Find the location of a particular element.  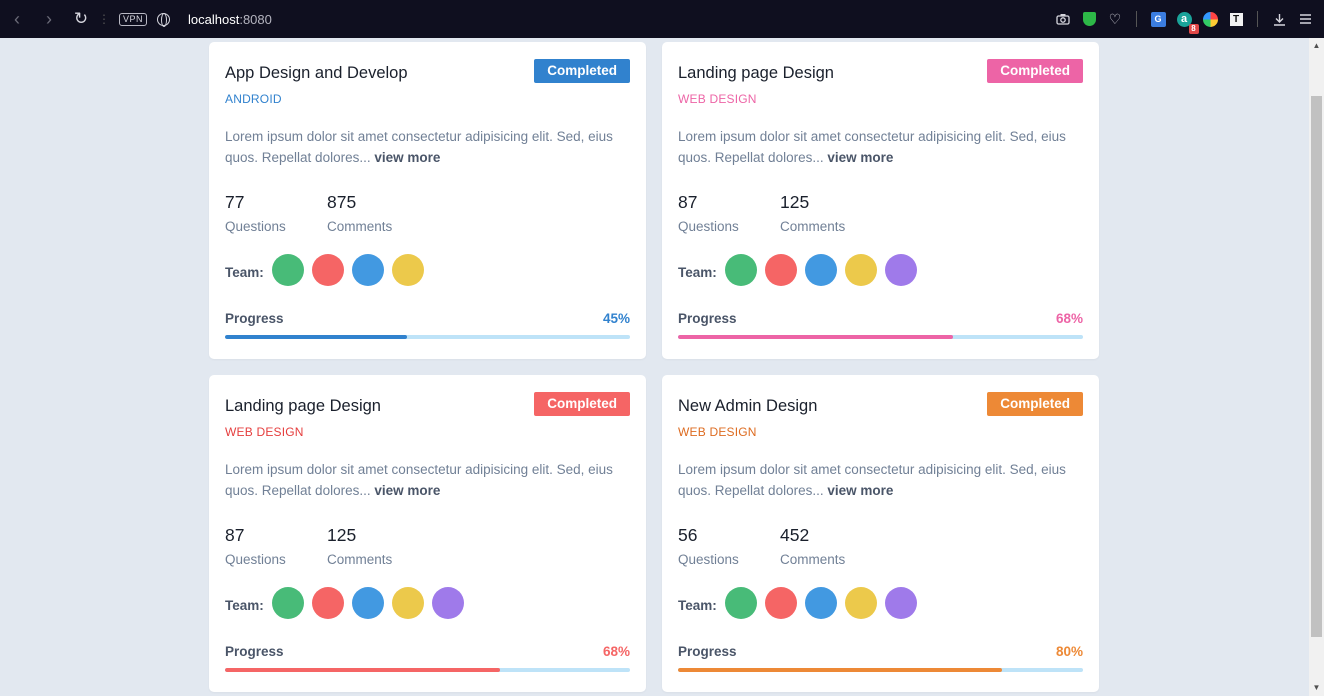

project-category: ANDROID is located at coordinates (253, 99).